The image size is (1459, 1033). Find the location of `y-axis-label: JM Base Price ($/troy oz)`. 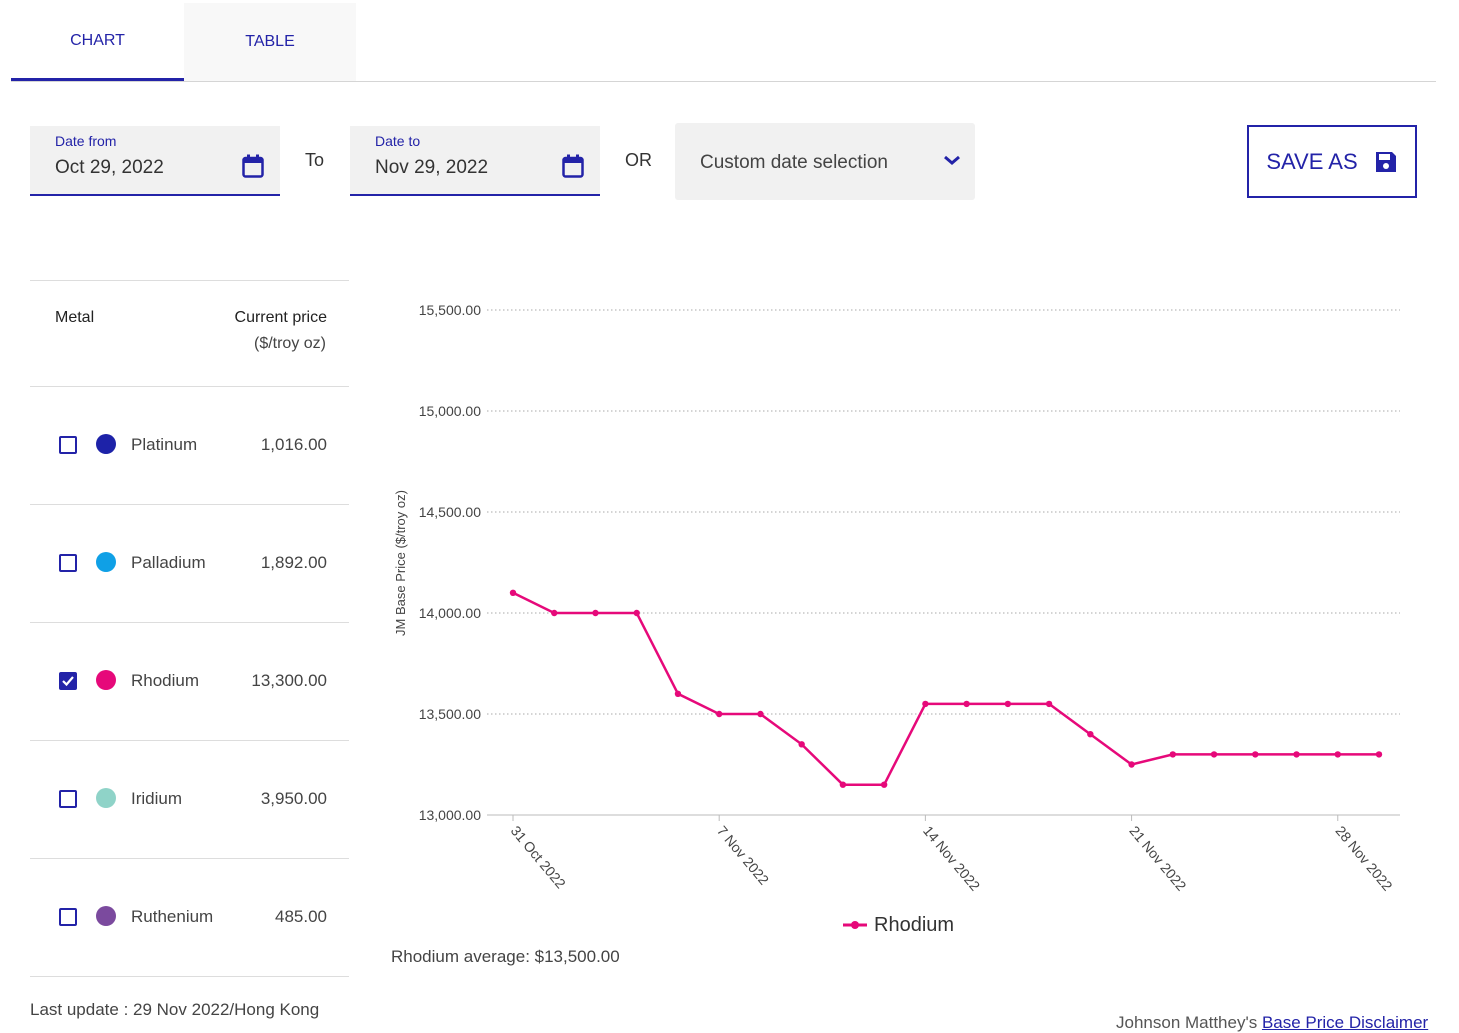

y-axis-label: JM Base Price ($/troy oz) is located at coordinates (400, 563).